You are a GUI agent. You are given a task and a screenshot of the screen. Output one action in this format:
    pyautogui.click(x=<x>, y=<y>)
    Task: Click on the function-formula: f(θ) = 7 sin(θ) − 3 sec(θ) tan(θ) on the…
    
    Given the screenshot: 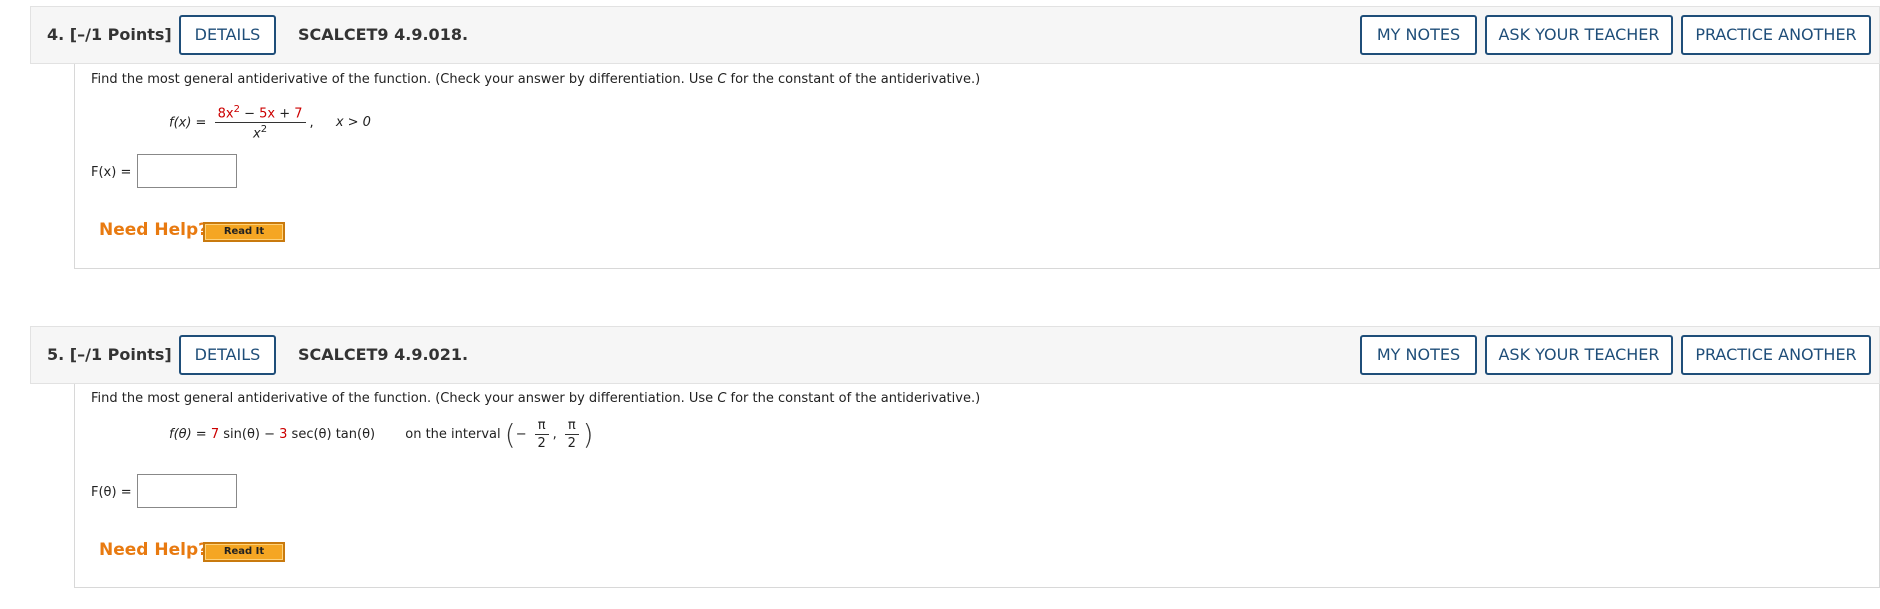 What is the action you would take?
    pyautogui.click(x=381, y=434)
    